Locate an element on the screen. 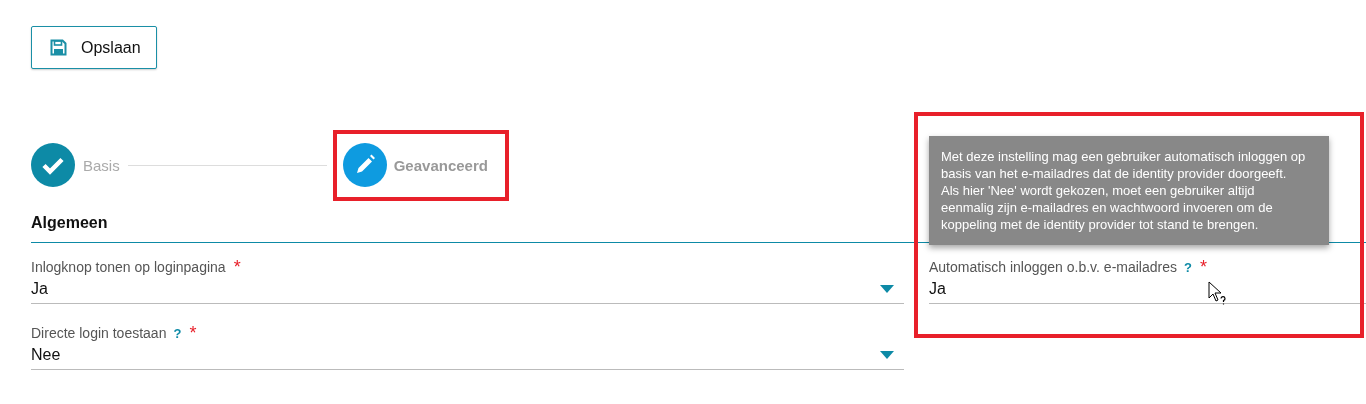 This screenshot has height=404, width=1366. section-title: Algemeen is located at coordinates (69, 223).